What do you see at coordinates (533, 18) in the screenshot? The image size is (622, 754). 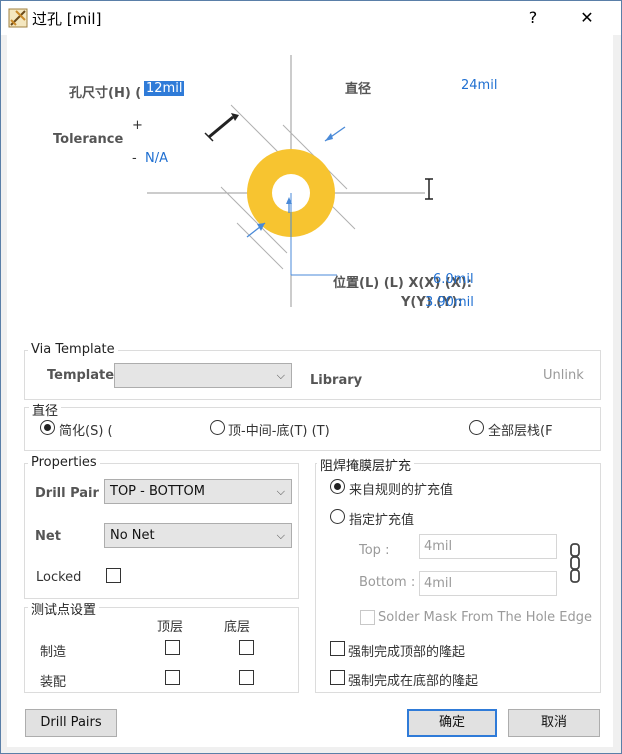 I see `help-button: ?` at bounding box center [533, 18].